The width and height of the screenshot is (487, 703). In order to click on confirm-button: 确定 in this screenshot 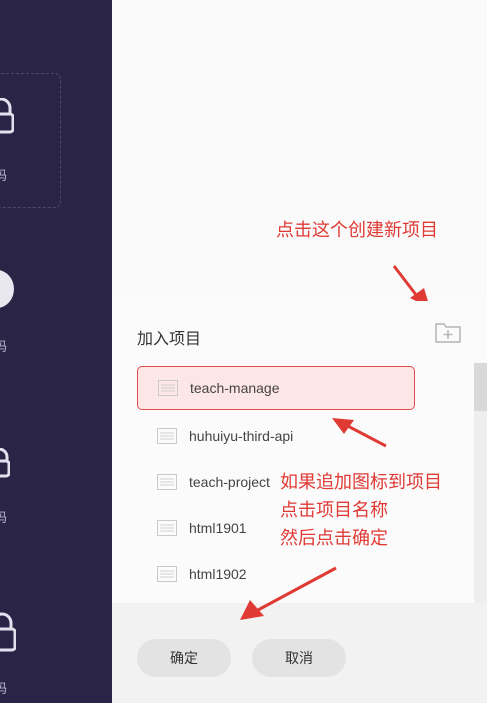, I will do `click(184, 658)`.